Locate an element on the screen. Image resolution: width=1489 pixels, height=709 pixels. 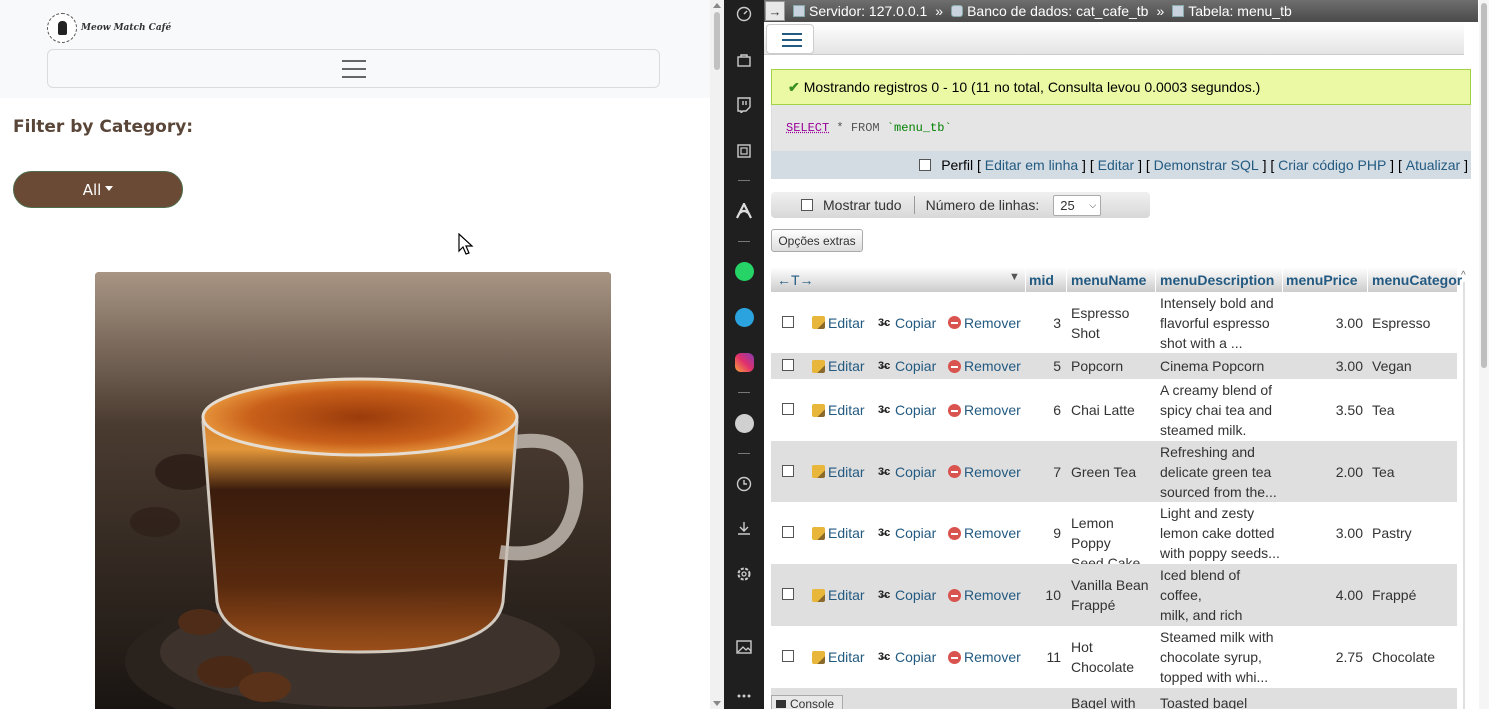
cell-menuprice: 2.00 is located at coordinates (1324, 472).